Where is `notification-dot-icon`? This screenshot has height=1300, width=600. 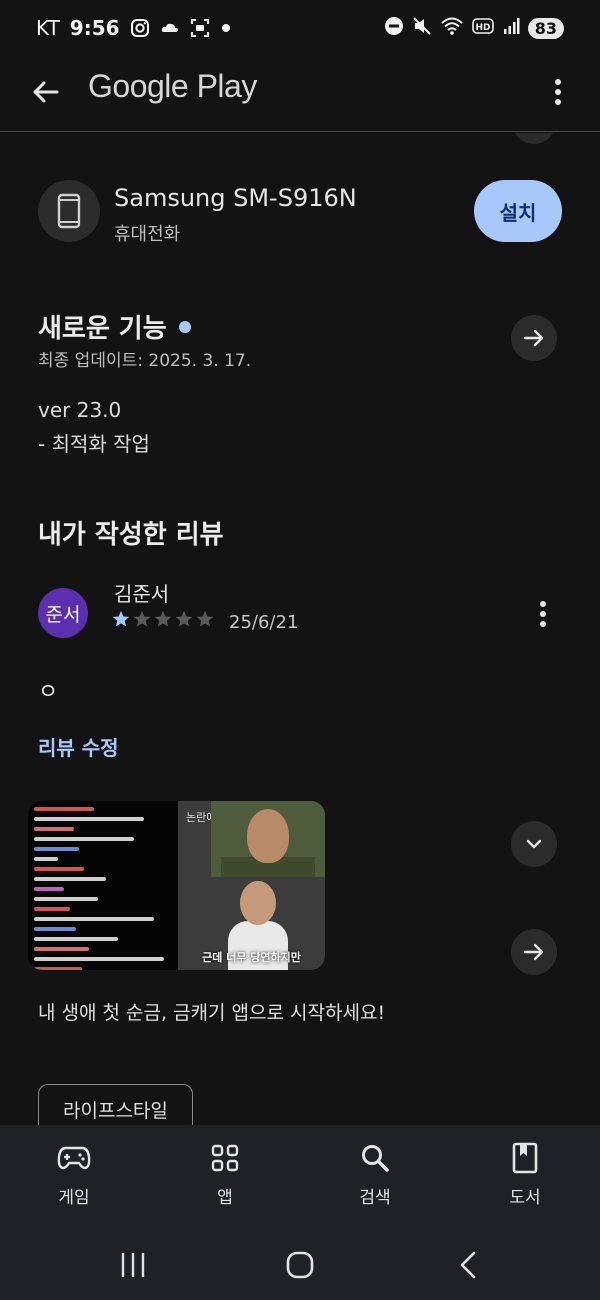 notification-dot-icon is located at coordinates (225, 28).